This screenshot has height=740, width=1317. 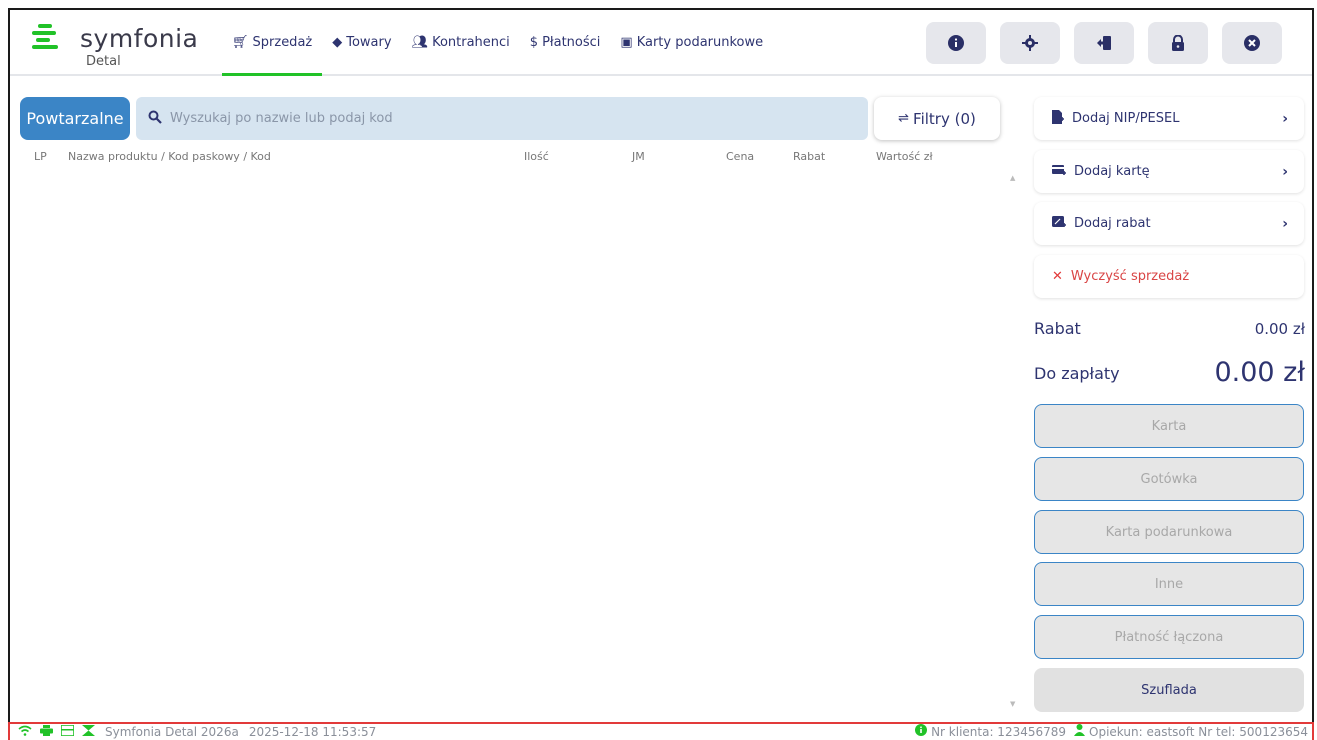 I want to click on tab-sprzedaz: 🛒︎ Sprzedaż, so click(x=272, y=43).